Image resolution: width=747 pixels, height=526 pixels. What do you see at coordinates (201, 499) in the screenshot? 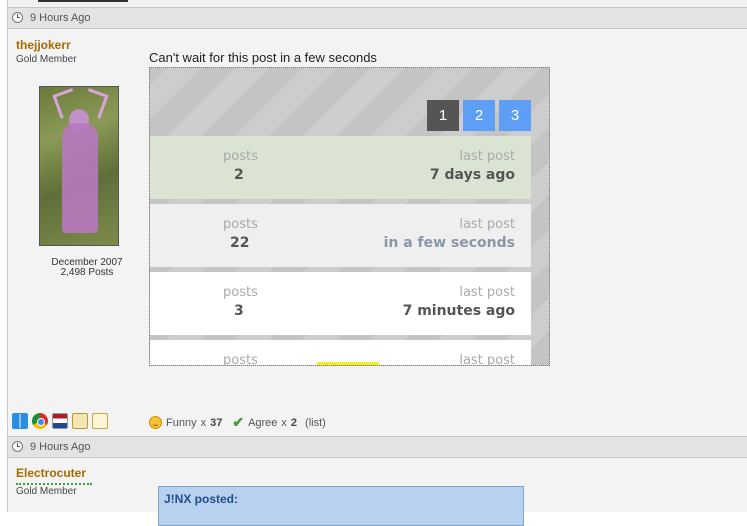
I see `quote-title: J!NX posted:` at bounding box center [201, 499].